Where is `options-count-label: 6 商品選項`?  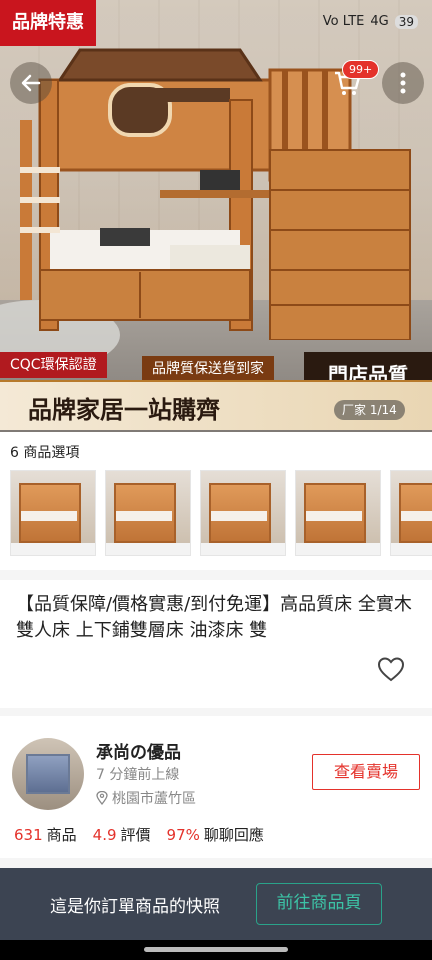 options-count-label: 6 商品選項 is located at coordinates (45, 453).